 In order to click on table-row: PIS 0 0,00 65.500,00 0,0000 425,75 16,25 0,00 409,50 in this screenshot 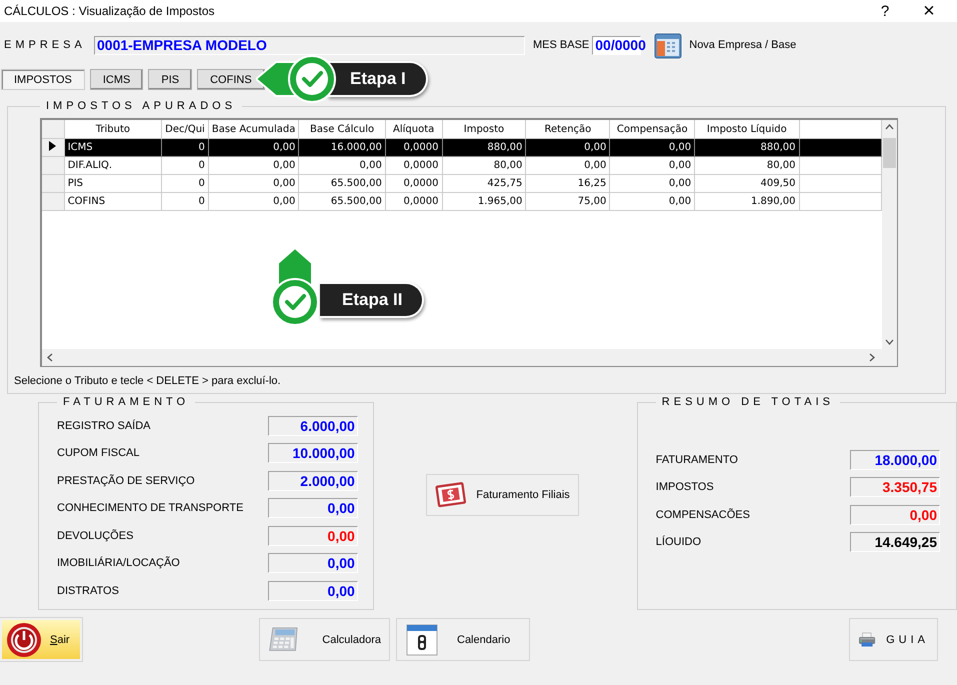, I will do `click(462, 183)`.